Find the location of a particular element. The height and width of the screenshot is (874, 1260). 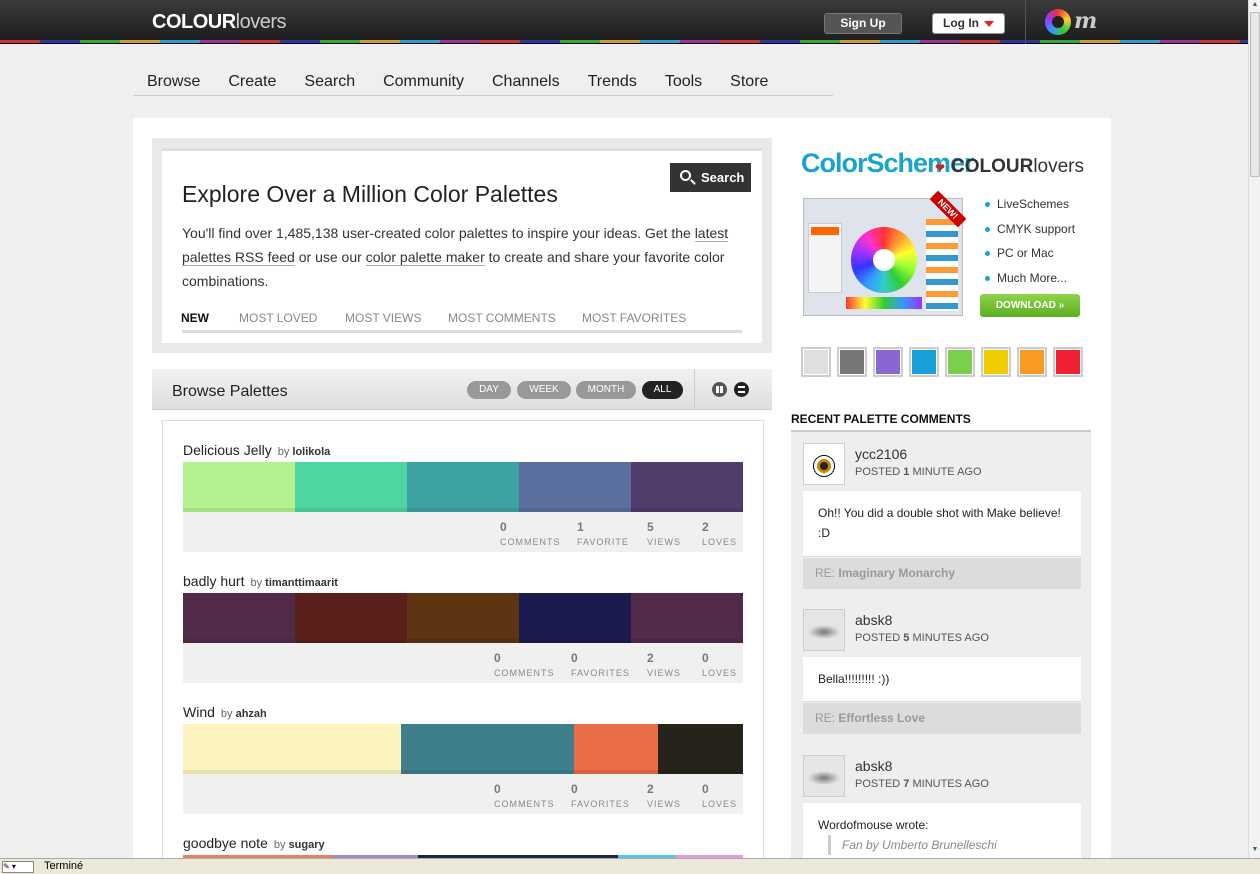

status-bar: ✎ ▾ Terminé is located at coordinates (630, 866).